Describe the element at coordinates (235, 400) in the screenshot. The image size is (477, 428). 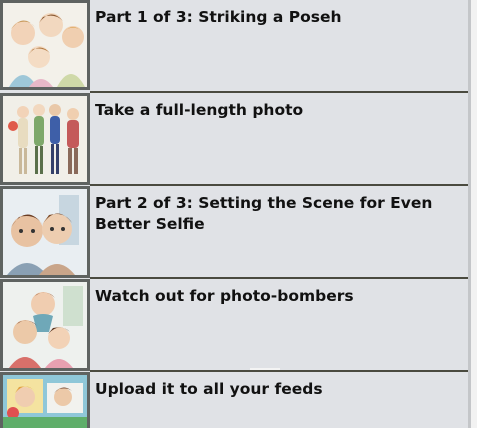
I see `list-item: Upload it to all your feeds` at that location.